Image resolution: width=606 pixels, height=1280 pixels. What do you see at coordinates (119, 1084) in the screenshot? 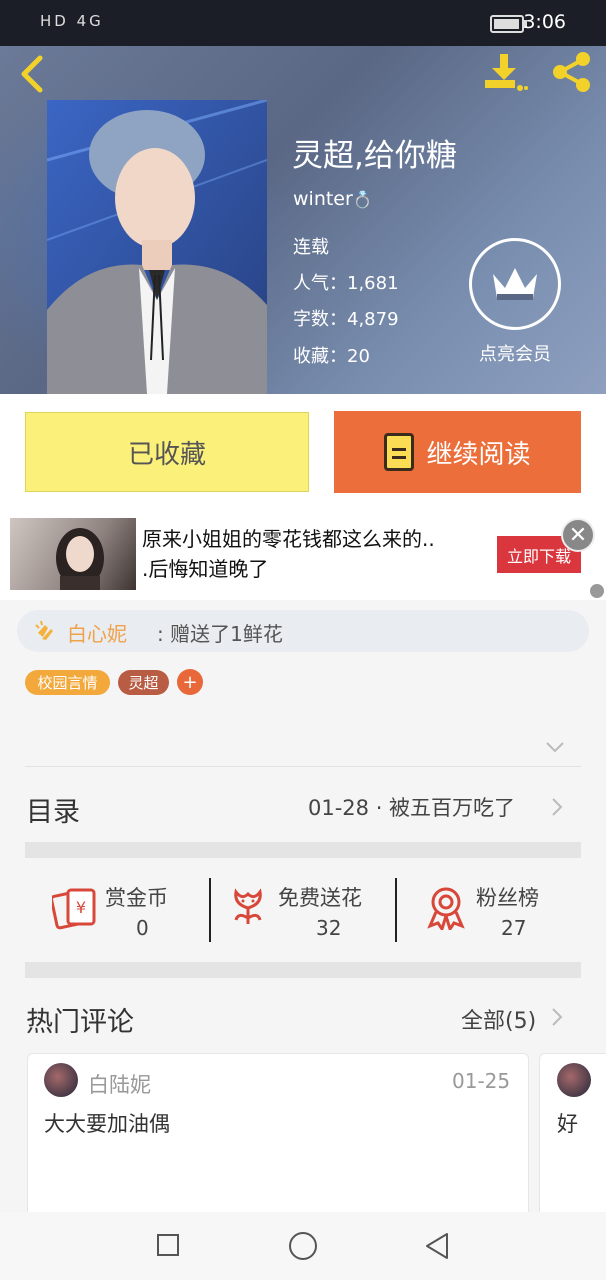
I see `comment-user: 白陆妮` at bounding box center [119, 1084].